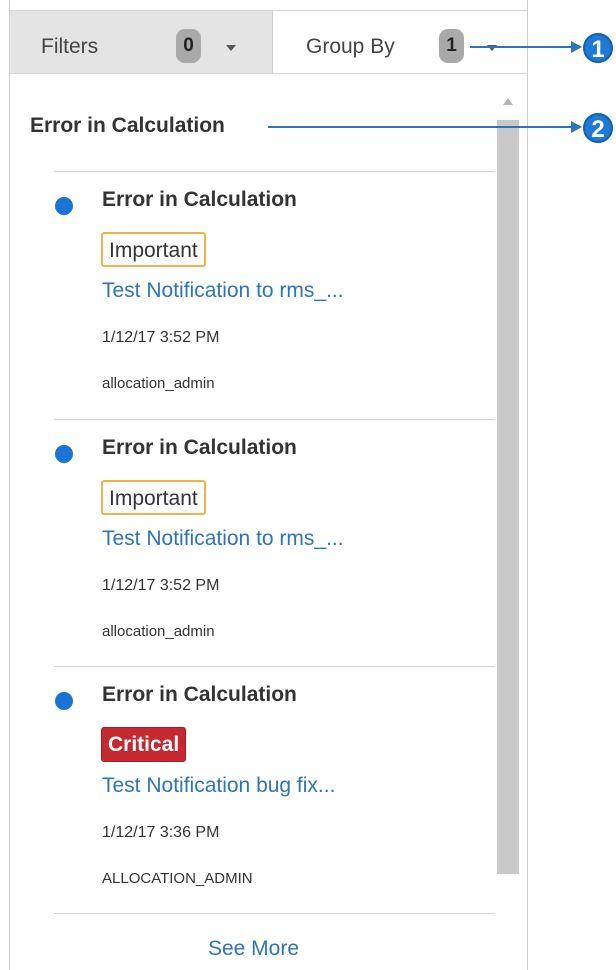 The width and height of the screenshot is (616, 970). What do you see at coordinates (70, 46) in the screenshot?
I see `filters-label: Filters` at bounding box center [70, 46].